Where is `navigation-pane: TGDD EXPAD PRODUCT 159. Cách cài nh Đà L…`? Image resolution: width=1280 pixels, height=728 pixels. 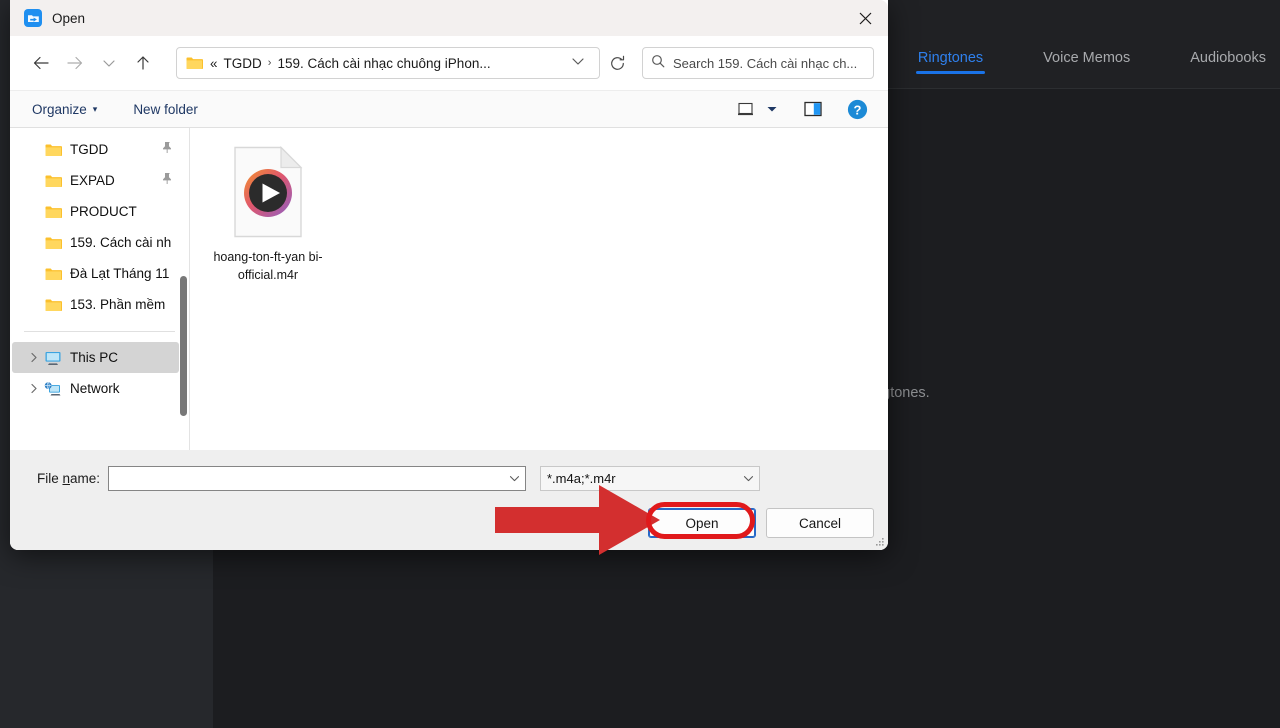 navigation-pane: TGDD EXPAD PRODUCT 159. Cách cài nh Đà L… is located at coordinates (100, 289).